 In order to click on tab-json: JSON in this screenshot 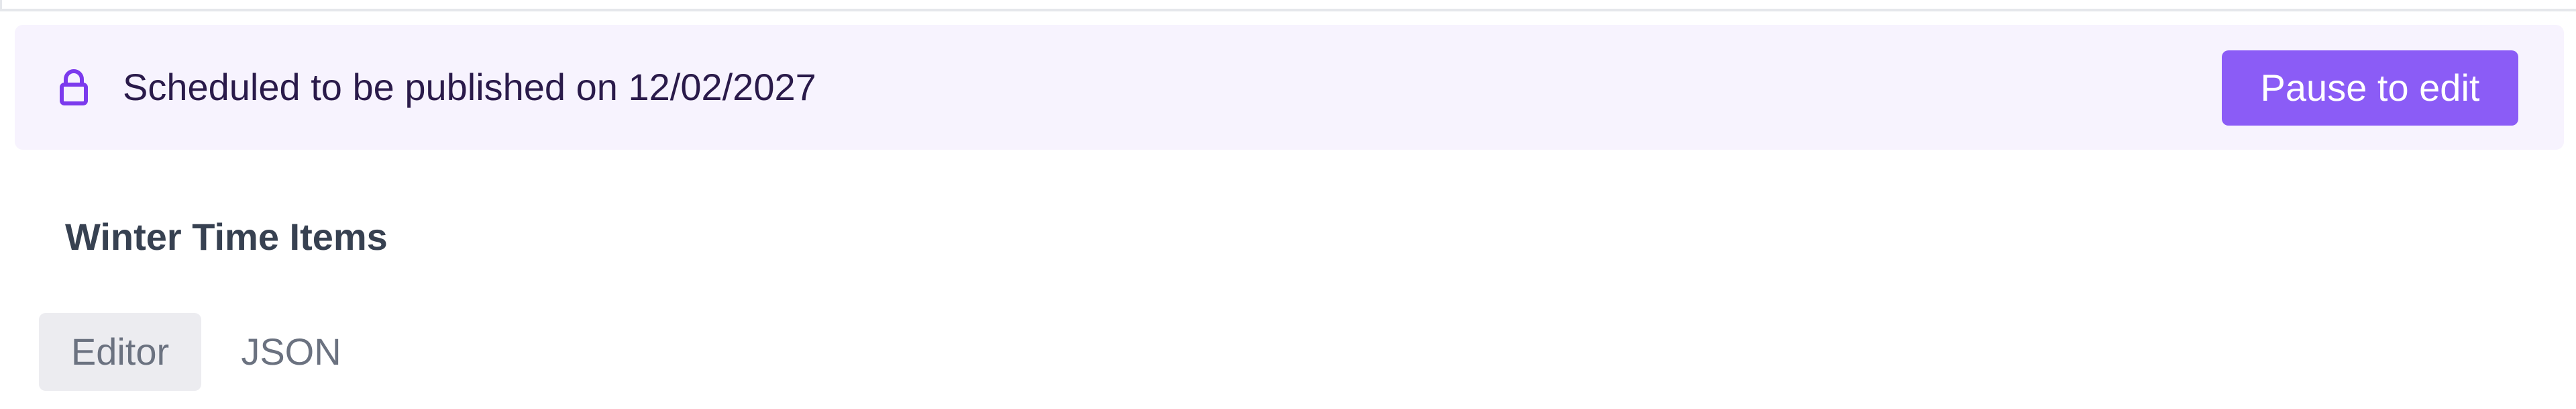, I will do `click(291, 352)`.